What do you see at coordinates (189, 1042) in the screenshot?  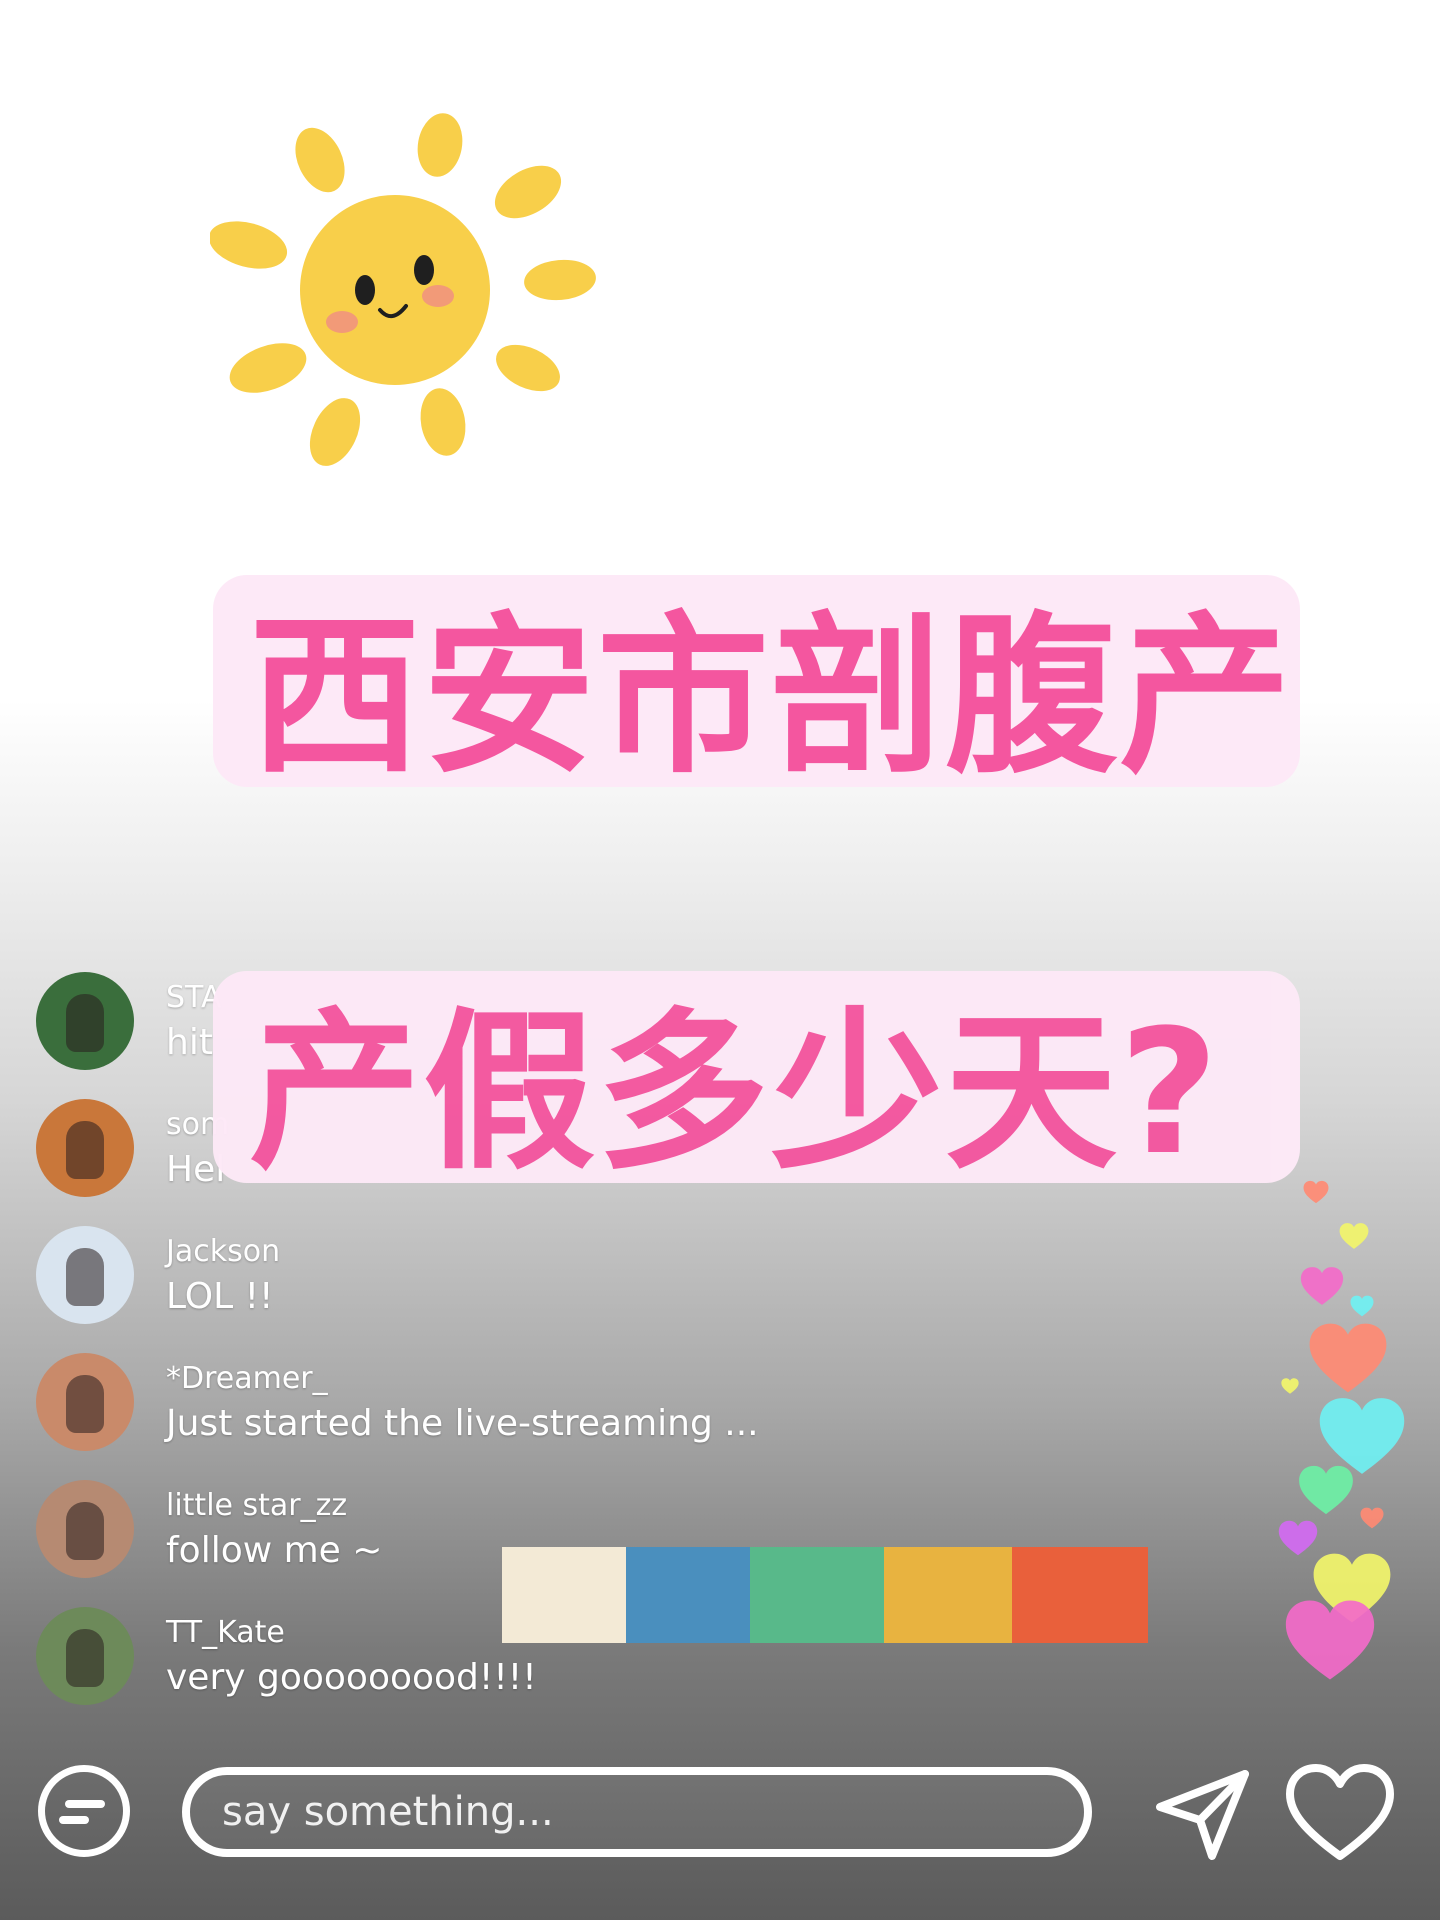 I see `comment-message: hit` at bounding box center [189, 1042].